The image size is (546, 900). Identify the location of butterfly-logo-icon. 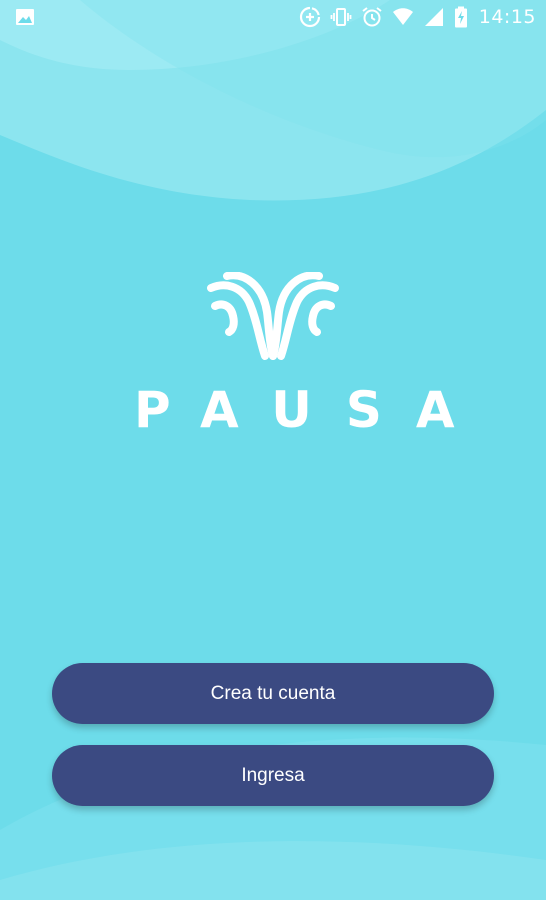
(273, 316).